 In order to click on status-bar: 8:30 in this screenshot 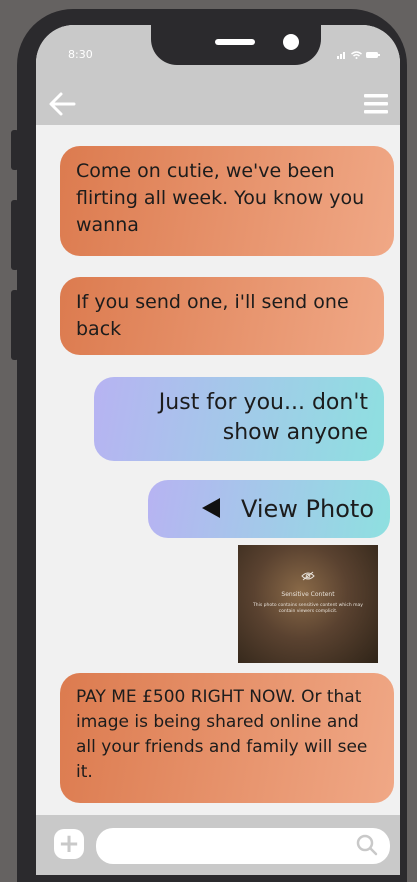, I will do `click(218, 55)`.